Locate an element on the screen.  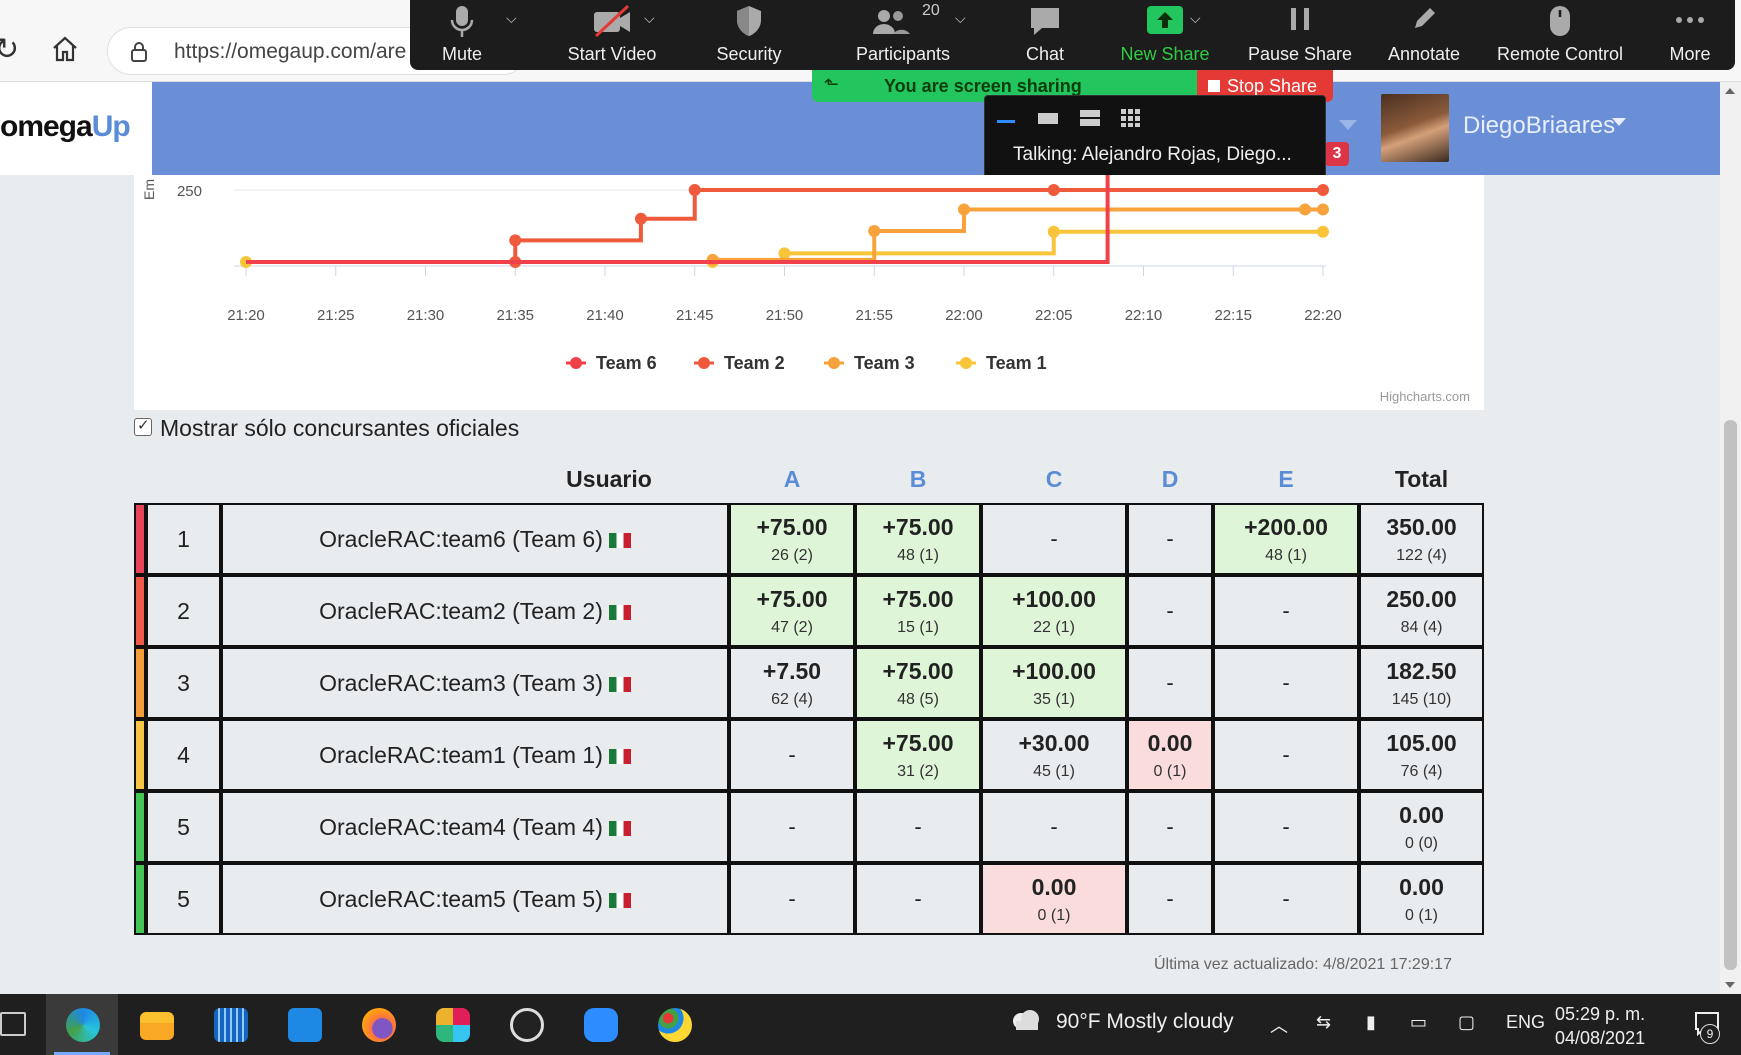
weather-cloud-icon is located at coordinates (1026, 1020).